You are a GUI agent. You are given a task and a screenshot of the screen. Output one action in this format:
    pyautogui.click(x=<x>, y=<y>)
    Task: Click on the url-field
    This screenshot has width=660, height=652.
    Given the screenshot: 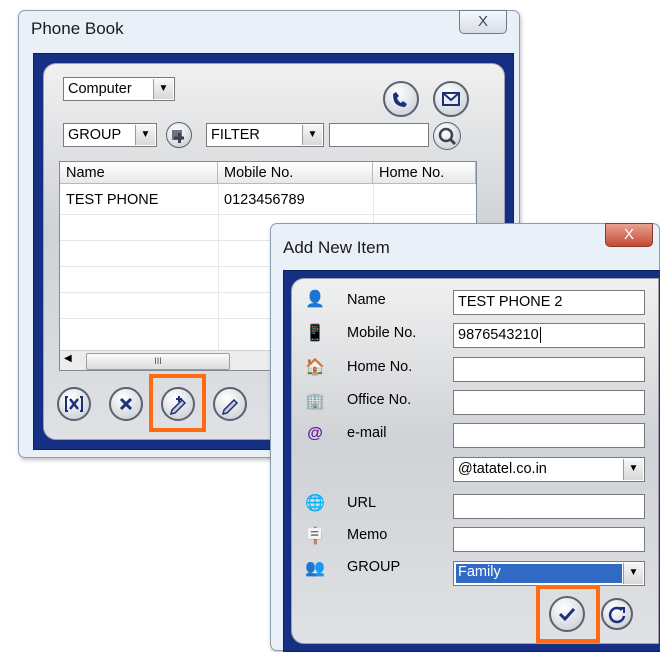 What is the action you would take?
    pyautogui.click(x=549, y=506)
    